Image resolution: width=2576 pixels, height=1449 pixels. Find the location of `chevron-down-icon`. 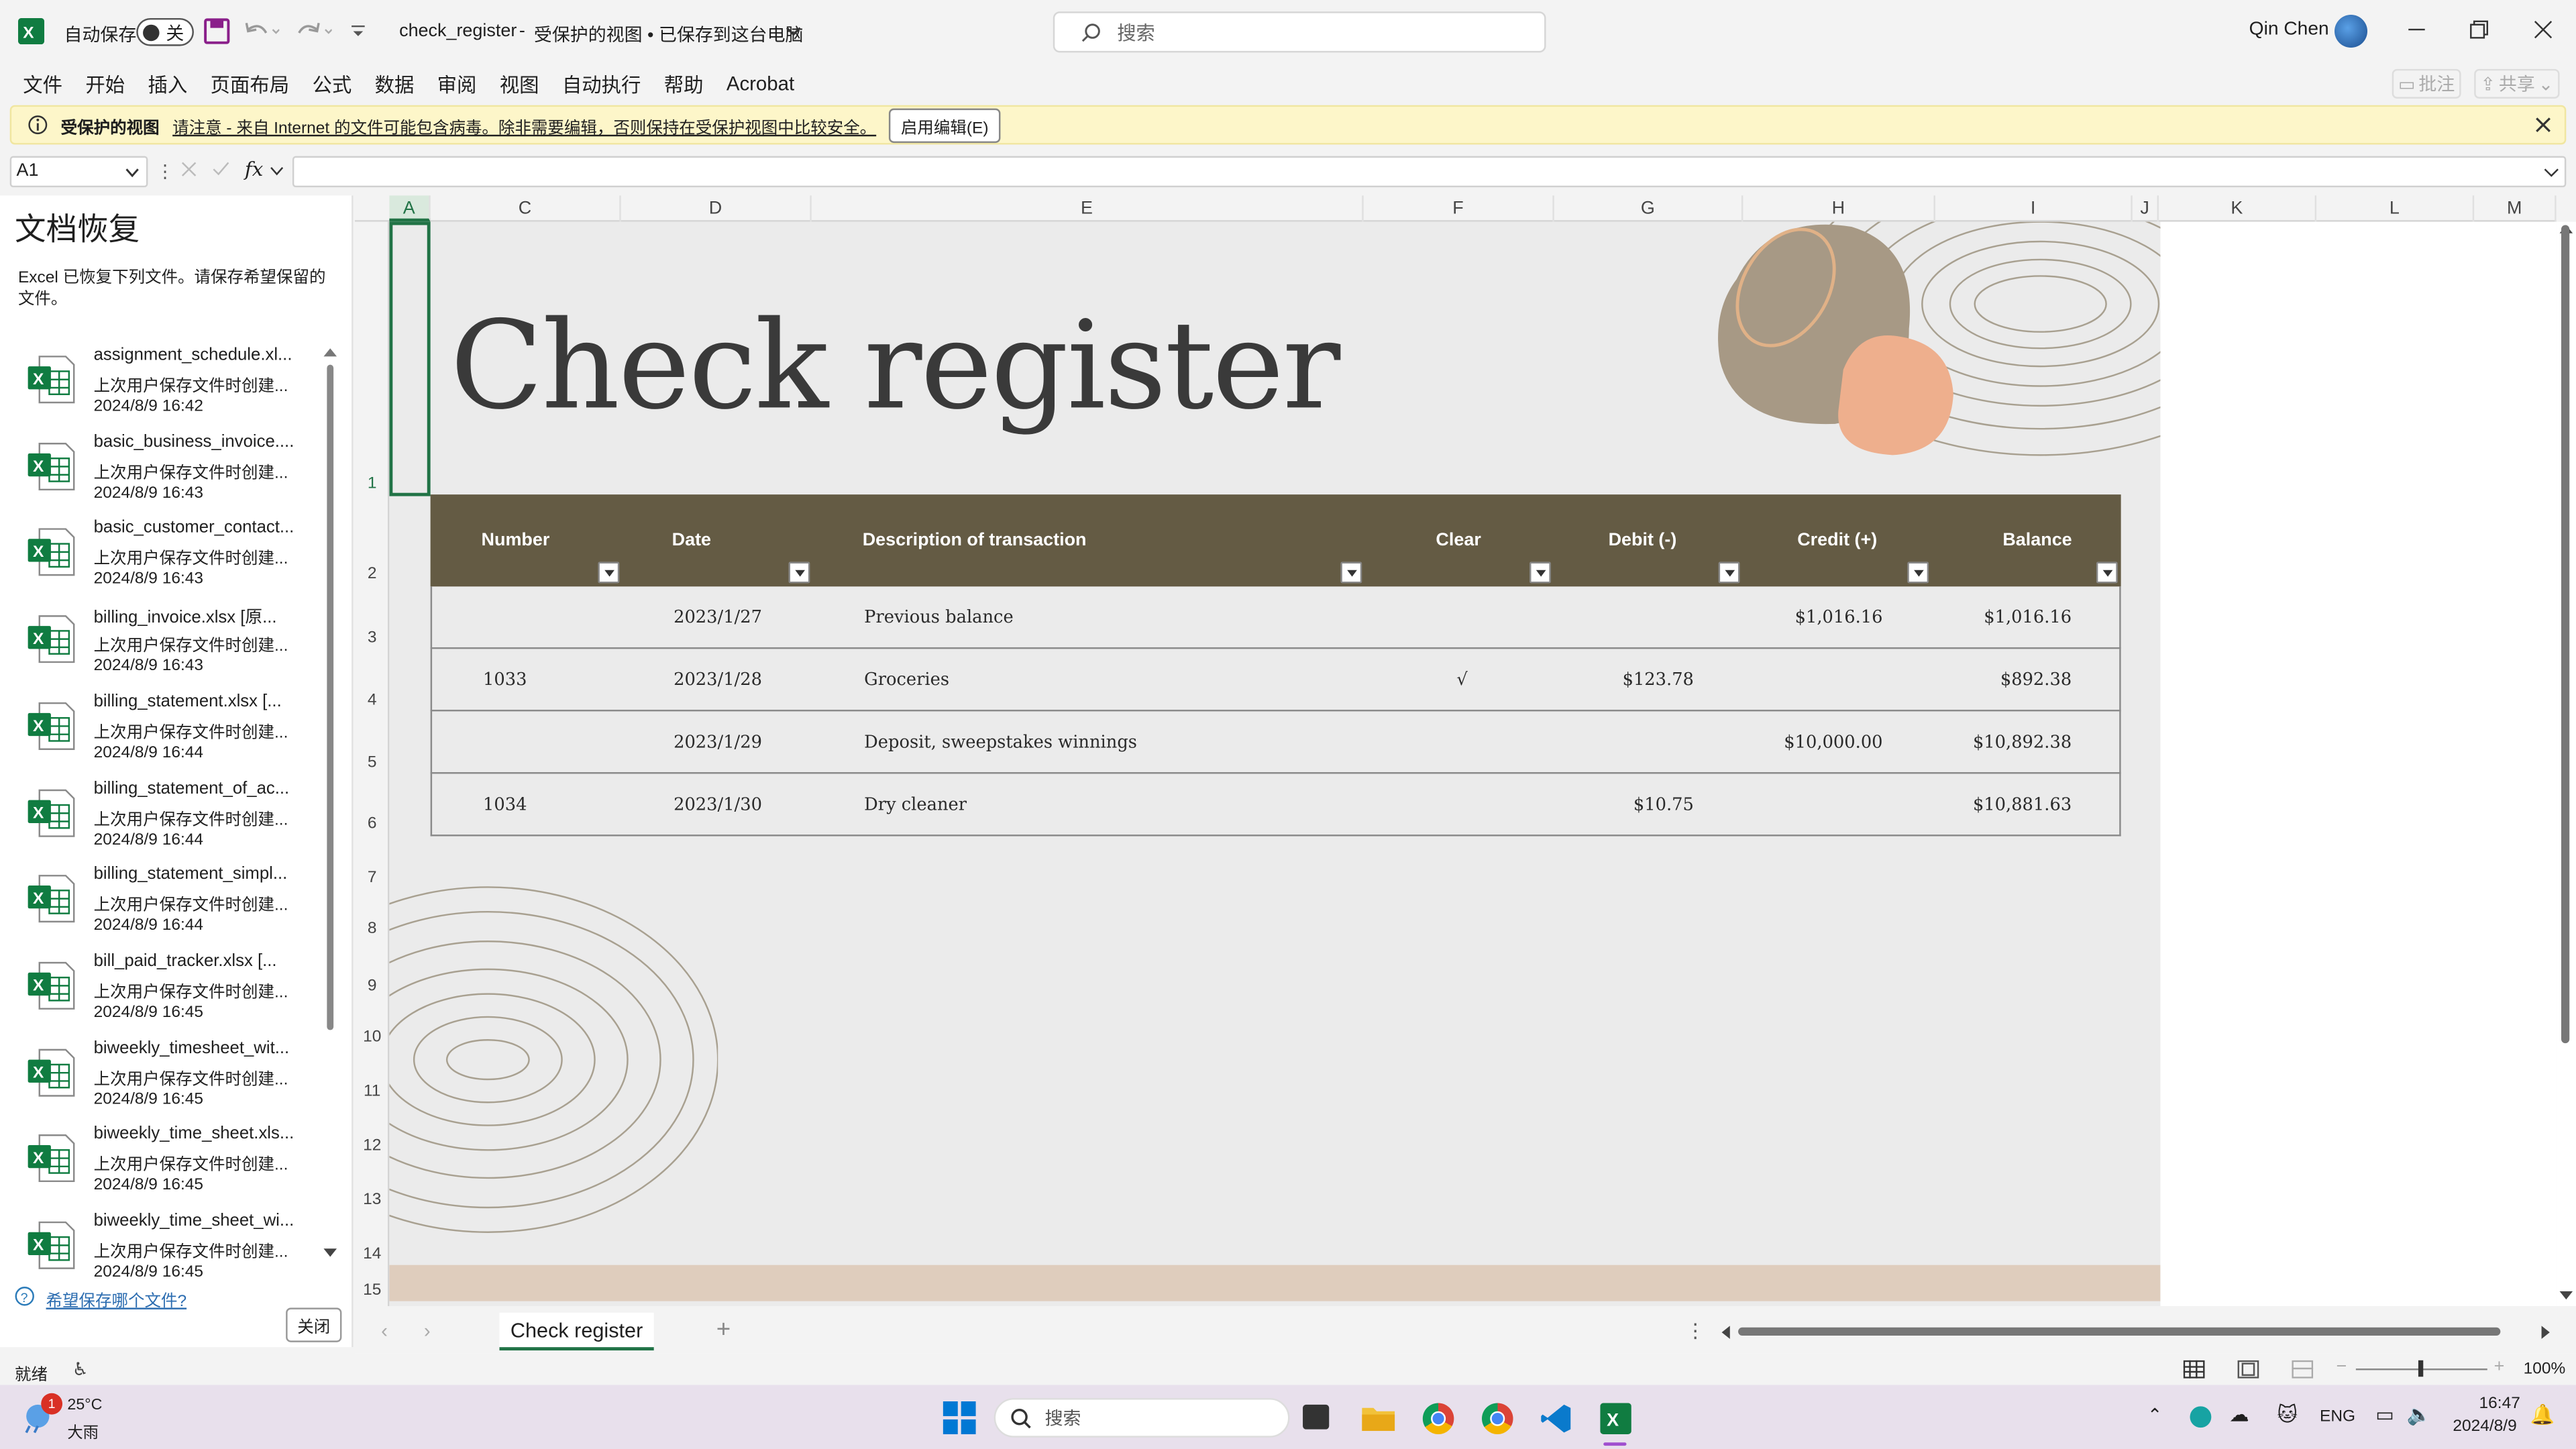

chevron-down-icon is located at coordinates (277, 171).